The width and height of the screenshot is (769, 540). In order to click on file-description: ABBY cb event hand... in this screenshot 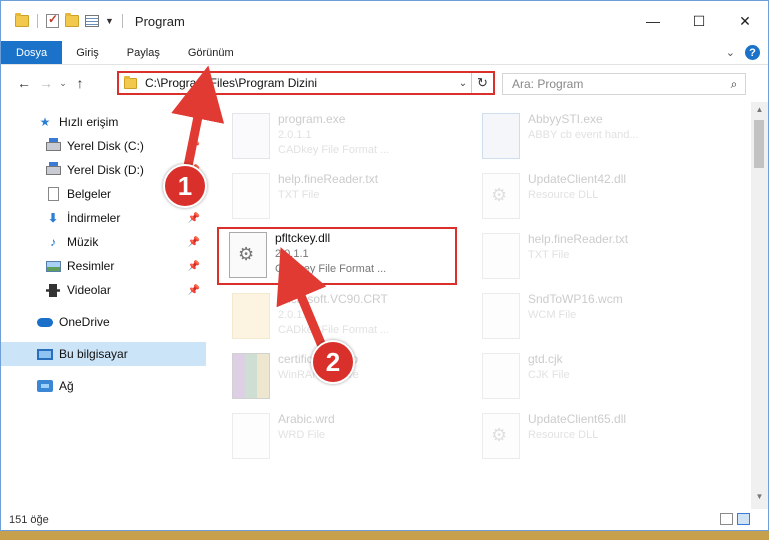, I will do `click(583, 135)`.